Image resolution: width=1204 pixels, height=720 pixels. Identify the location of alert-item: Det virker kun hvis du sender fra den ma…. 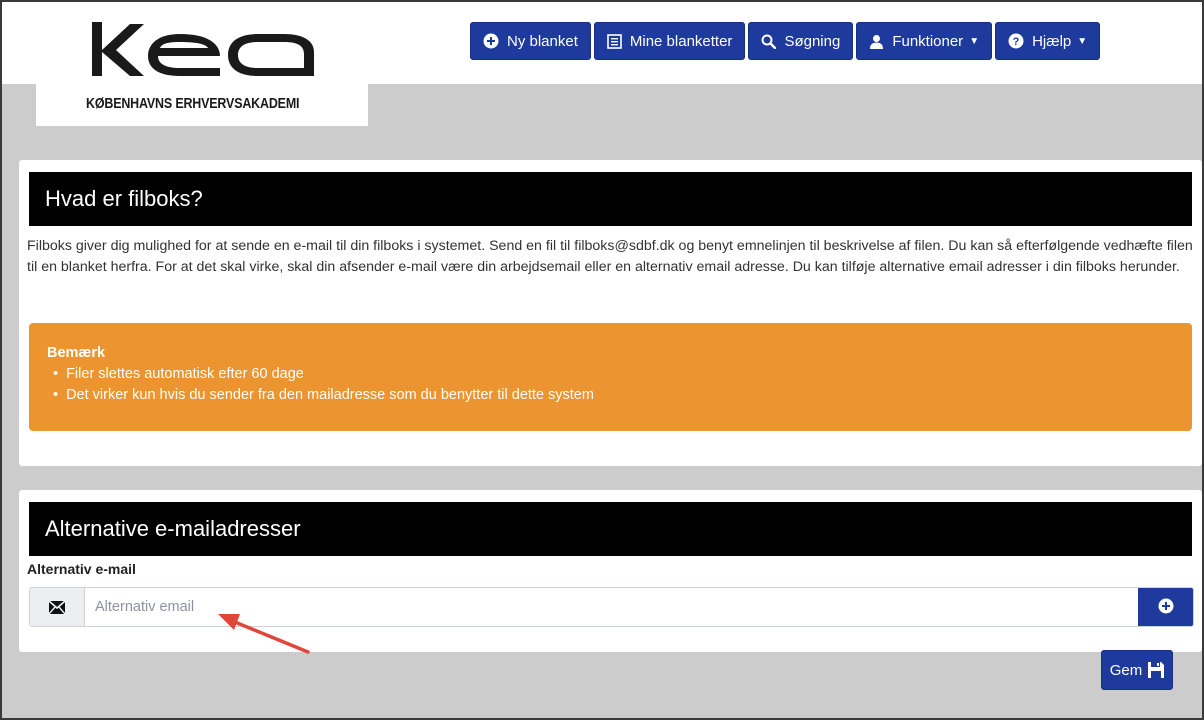
(622, 395).